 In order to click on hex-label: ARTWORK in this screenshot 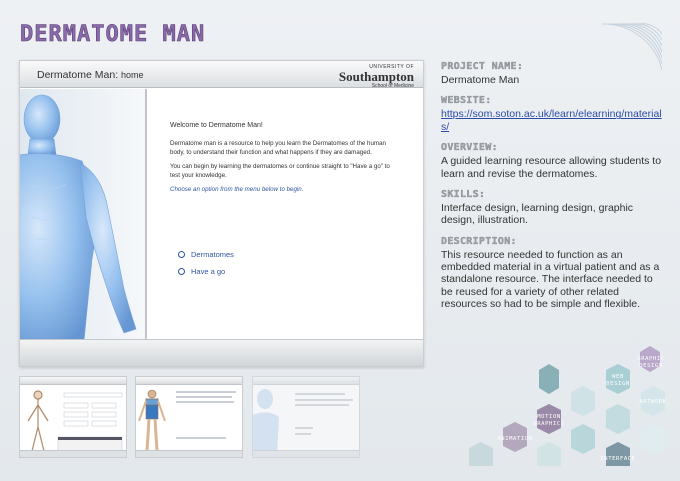, I will do `click(652, 402)`.